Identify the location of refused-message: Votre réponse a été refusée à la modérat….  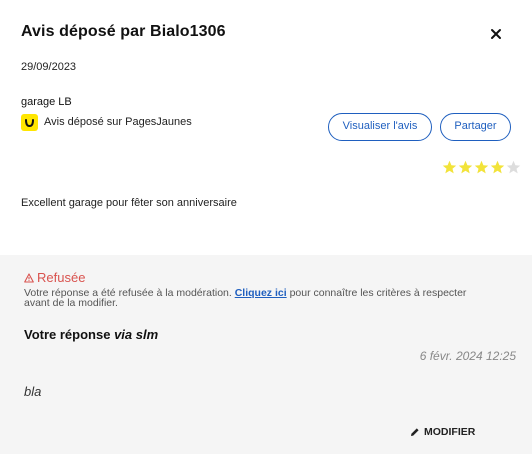
(259, 298).